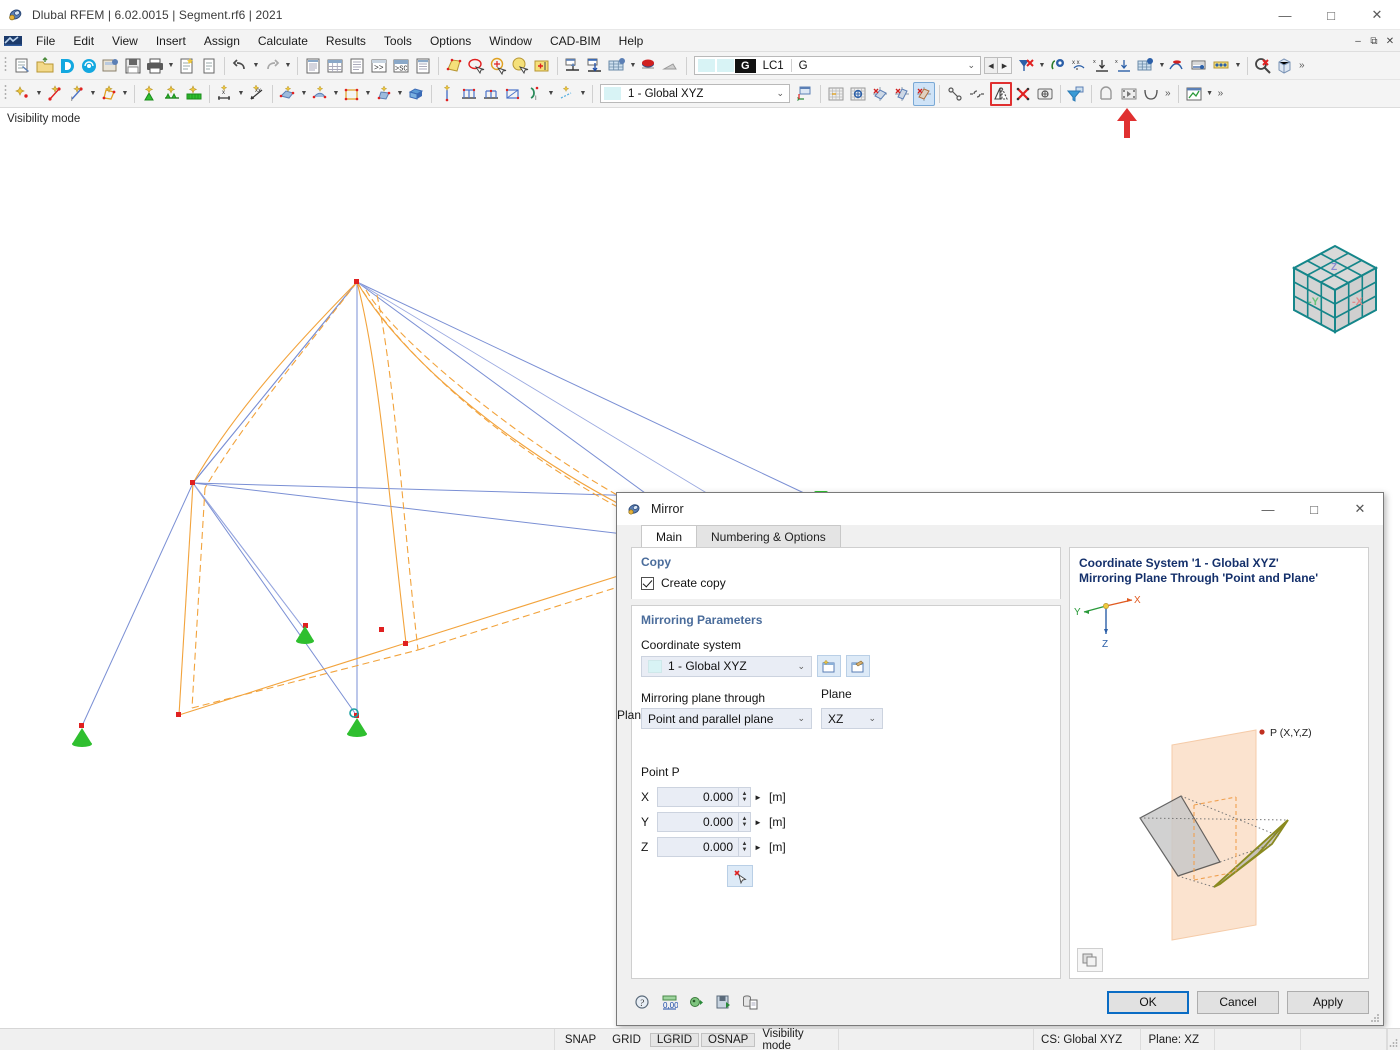 The height and width of the screenshot is (1052, 1400). What do you see at coordinates (924, 93) in the screenshot?
I see `view-xz-plane-icon` at bounding box center [924, 93].